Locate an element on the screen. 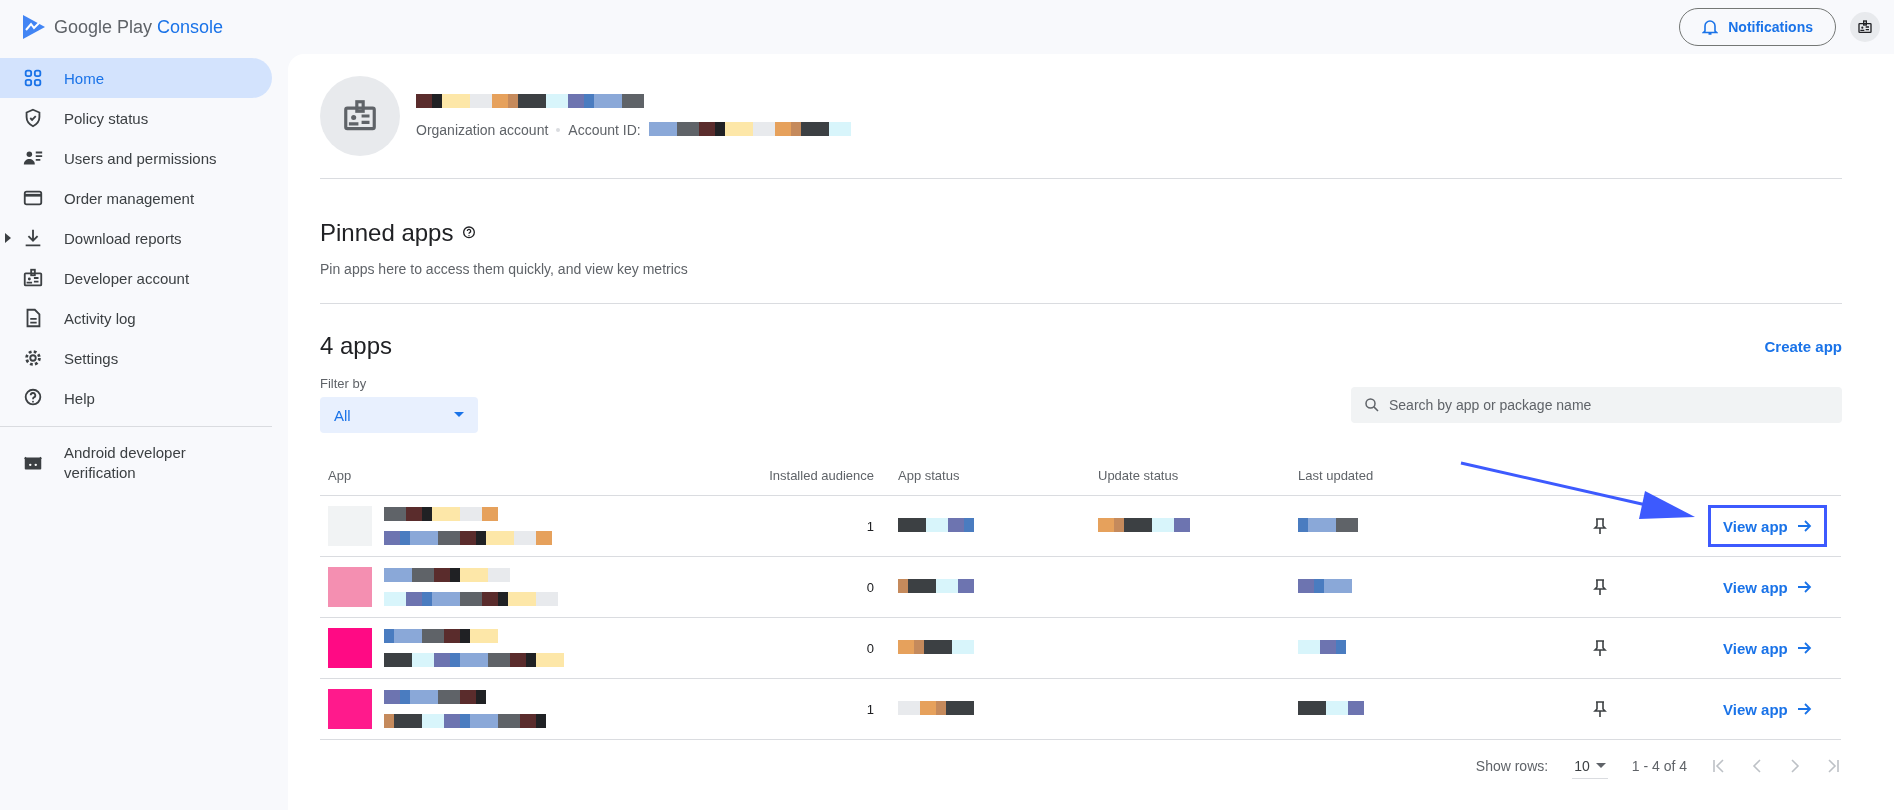  sidebar-item: Android developer verification is located at coordinates (136, 463).